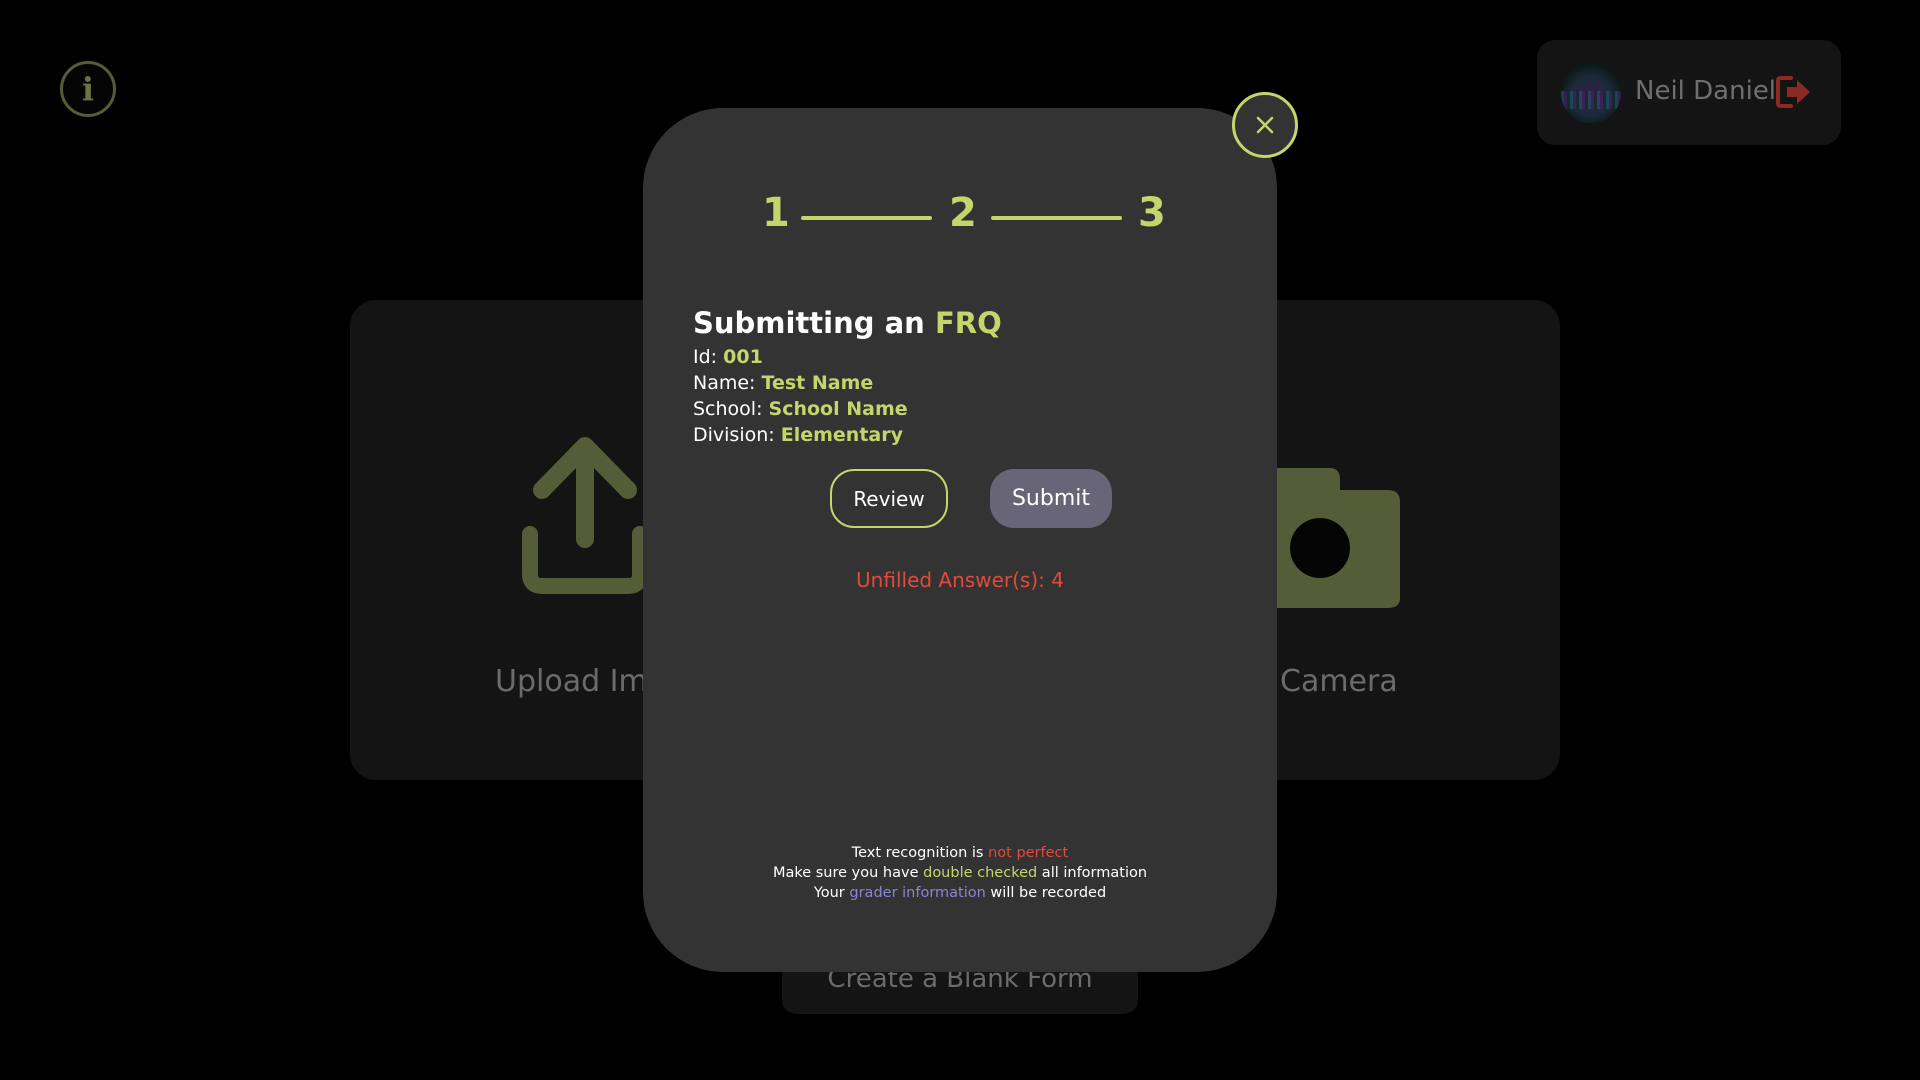  I want to click on note-line: Your grader information will be recorded, so click(960, 893).